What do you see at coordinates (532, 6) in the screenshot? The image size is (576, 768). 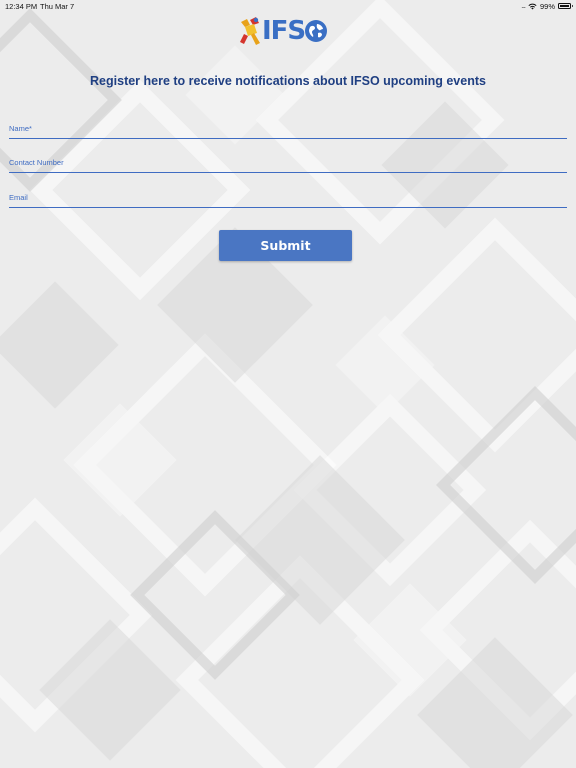 I see `wifi-icon` at bounding box center [532, 6].